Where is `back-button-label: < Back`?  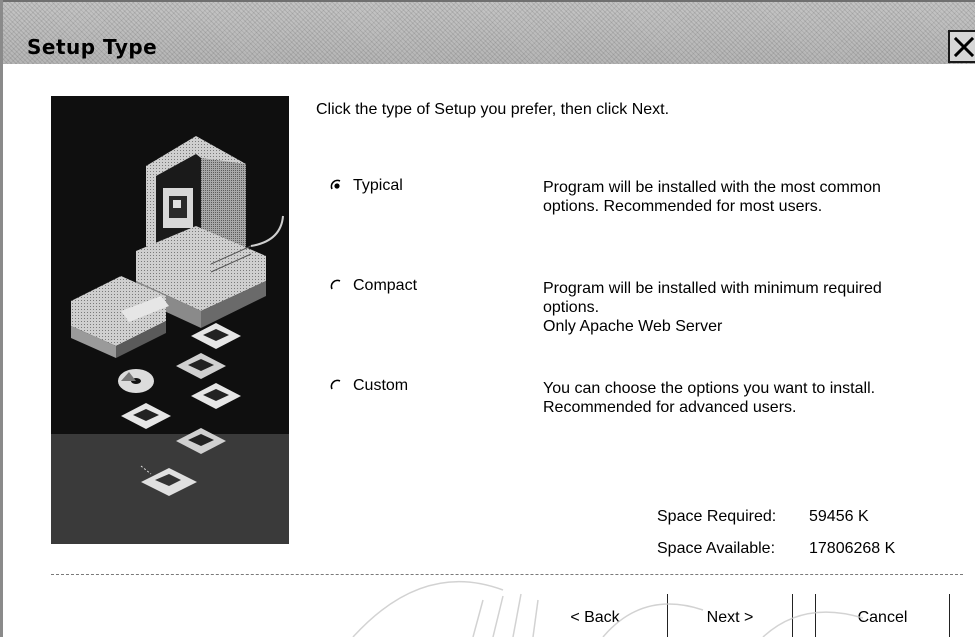 back-button-label: < Back is located at coordinates (595, 617).